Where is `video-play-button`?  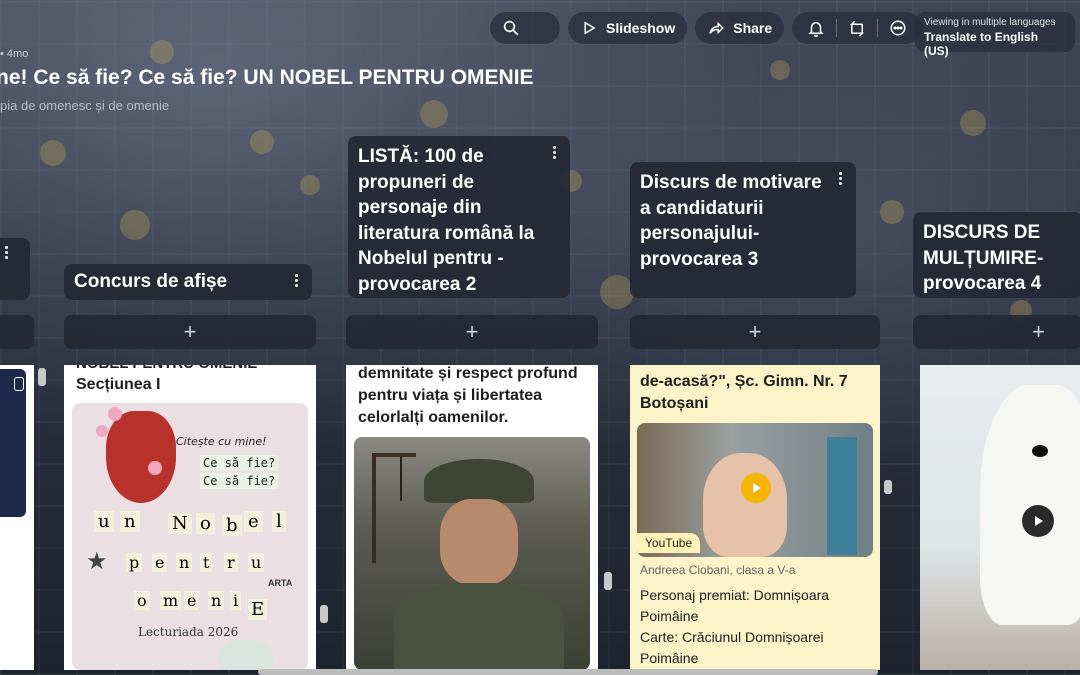
video-play-button is located at coordinates (1038, 521).